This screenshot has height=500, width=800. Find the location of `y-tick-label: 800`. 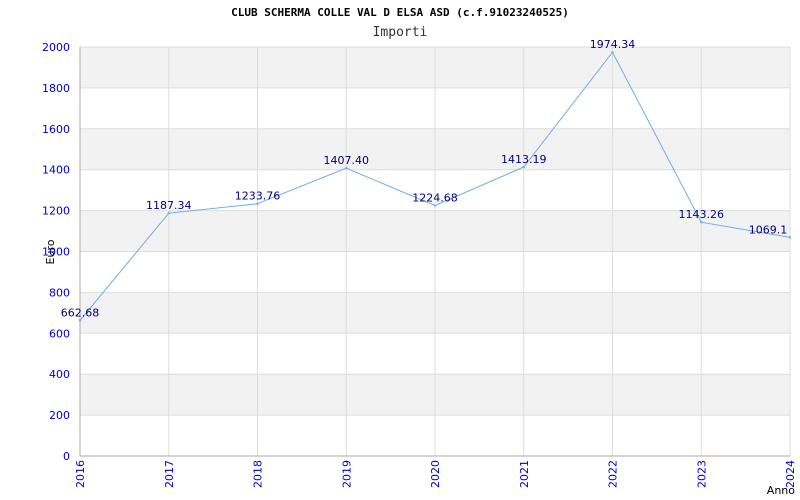

y-tick-label: 800 is located at coordinates (59, 292).